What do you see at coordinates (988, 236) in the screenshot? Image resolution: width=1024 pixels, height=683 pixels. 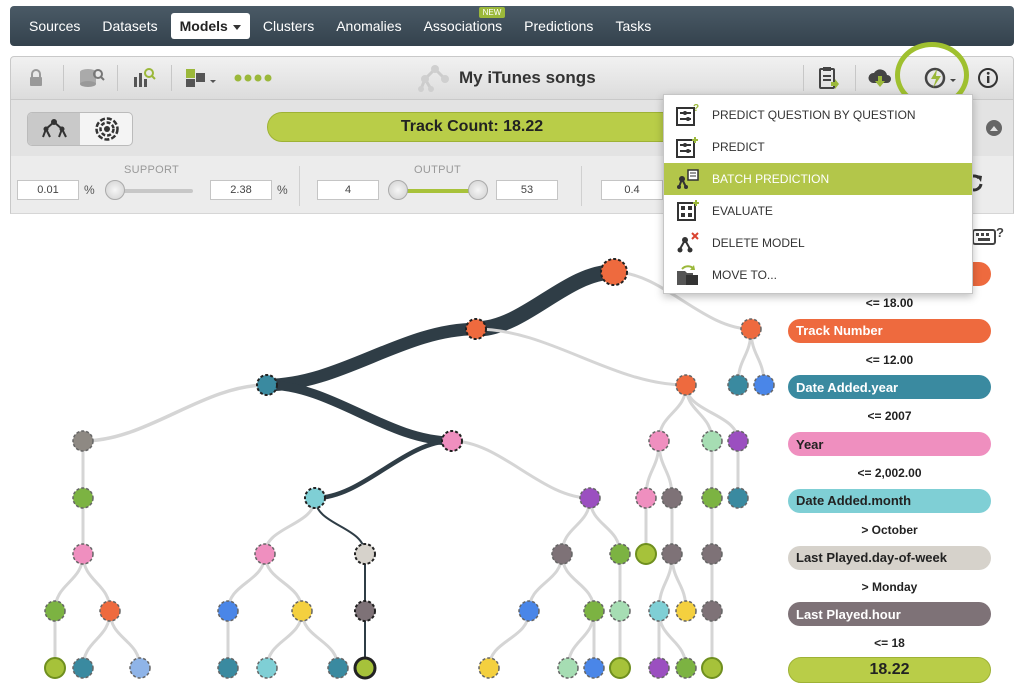 I see `keyboard-shortcuts-icon: ?` at bounding box center [988, 236].